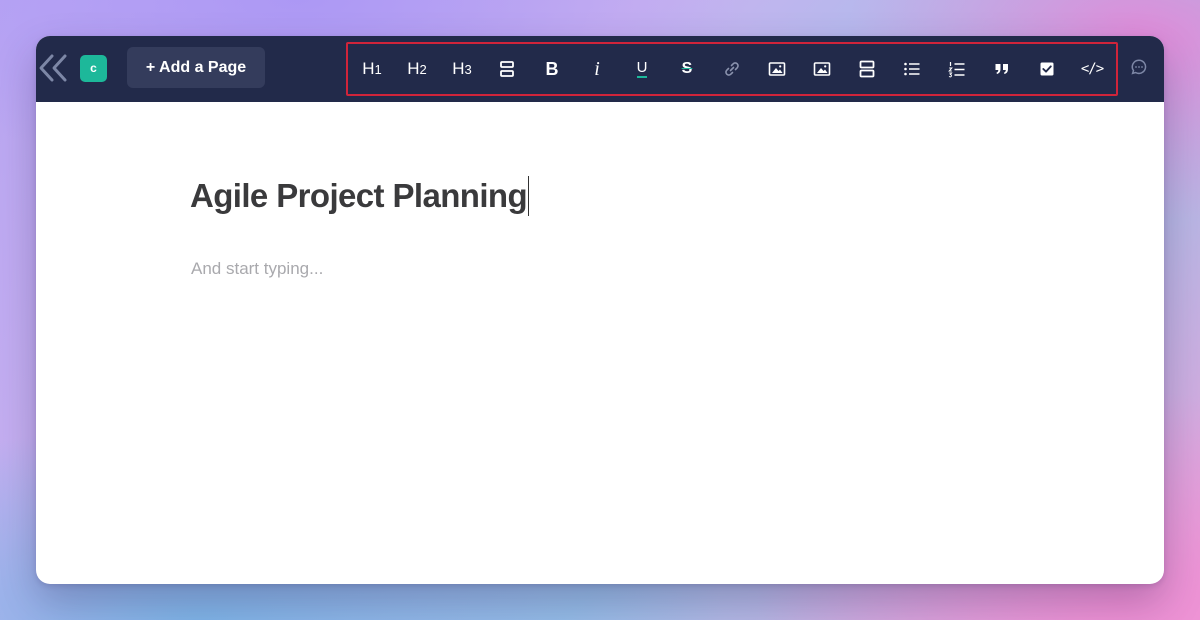  What do you see at coordinates (53, 68) in the screenshot?
I see `collapse-sidebar-icon` at bounding box center [53, 68].